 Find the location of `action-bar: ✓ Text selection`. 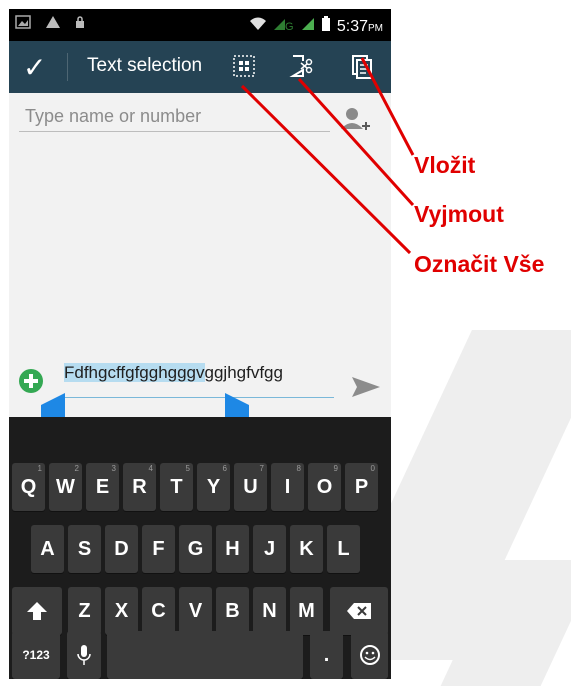

action-bar: ✓ Text selection is located at coordinates (200, 67).